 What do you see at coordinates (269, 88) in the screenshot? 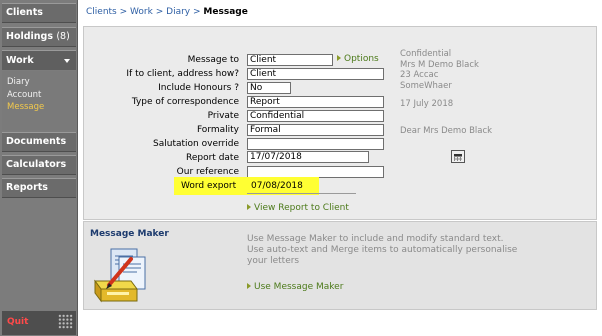
I see `honours-field: No` at bounding box center [269, 88].